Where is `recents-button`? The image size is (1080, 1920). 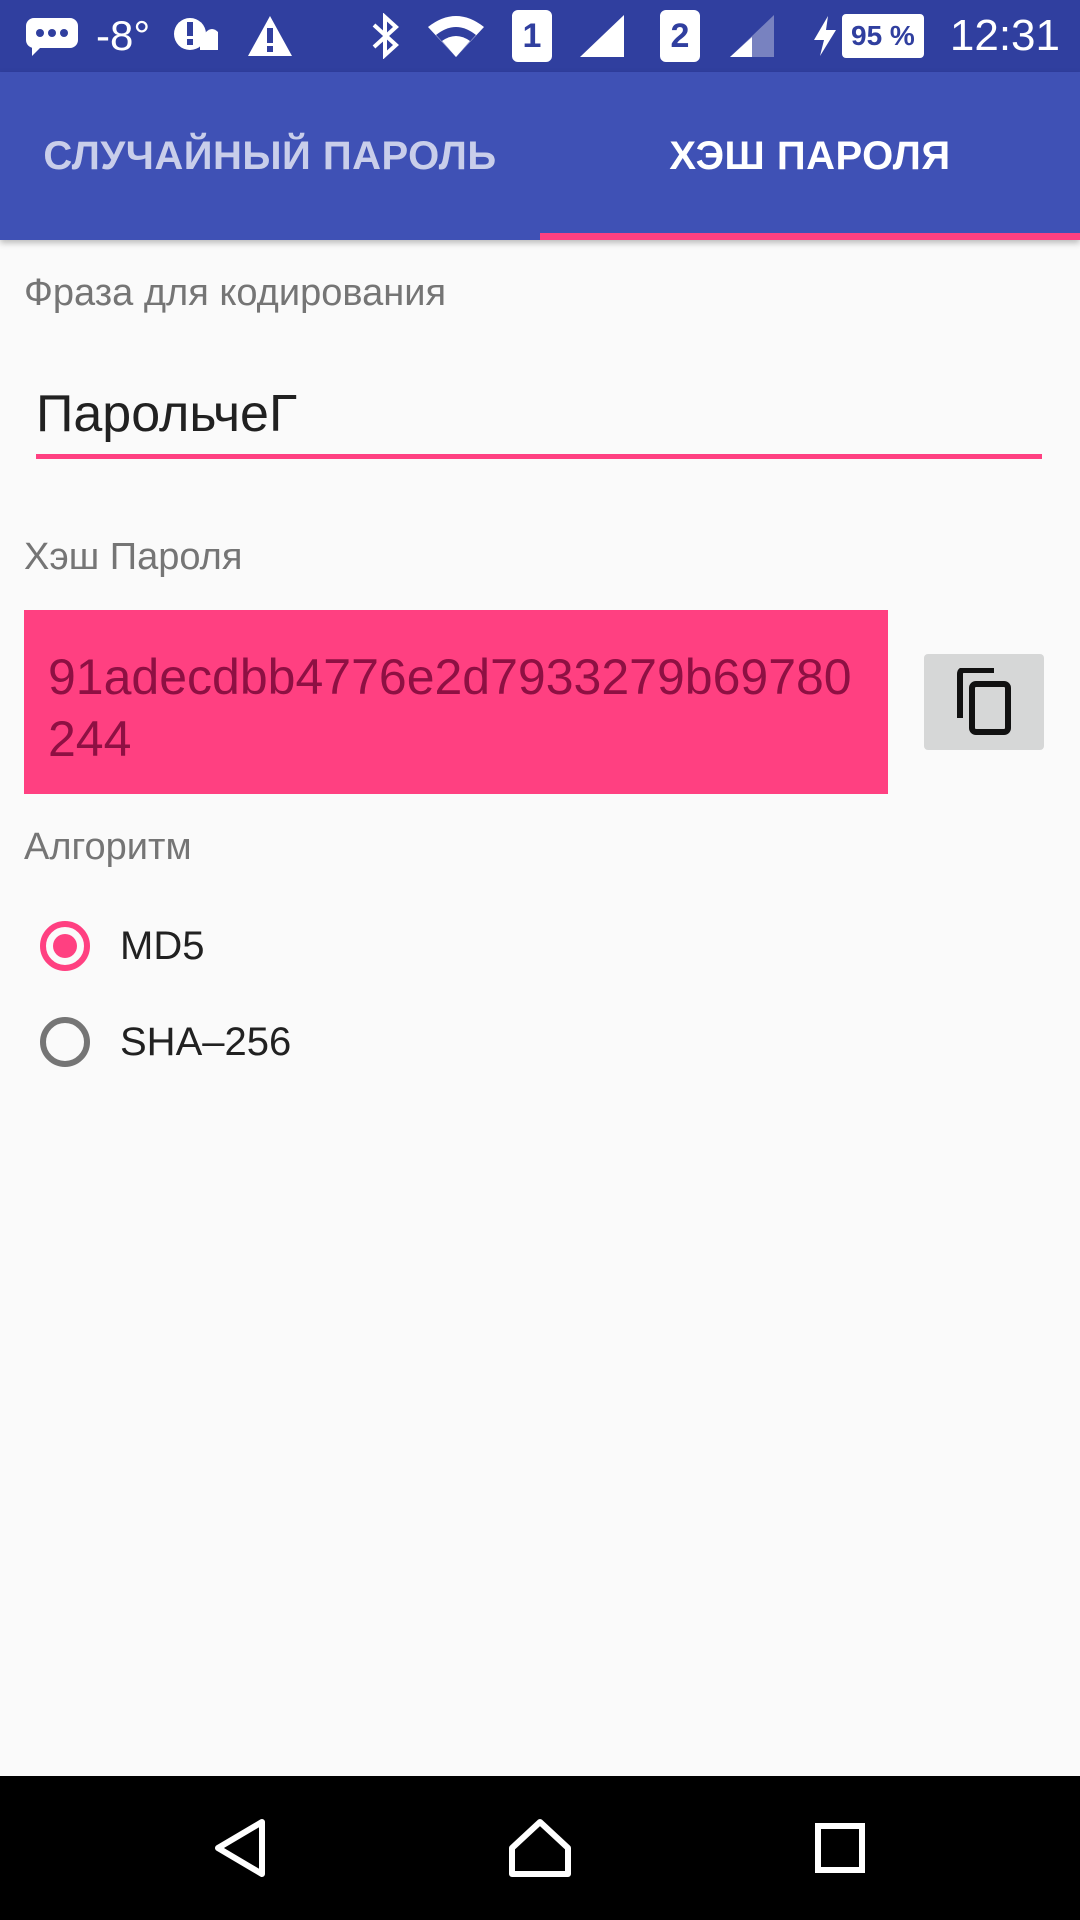
recents-button is located at coordinates (840, 1848).